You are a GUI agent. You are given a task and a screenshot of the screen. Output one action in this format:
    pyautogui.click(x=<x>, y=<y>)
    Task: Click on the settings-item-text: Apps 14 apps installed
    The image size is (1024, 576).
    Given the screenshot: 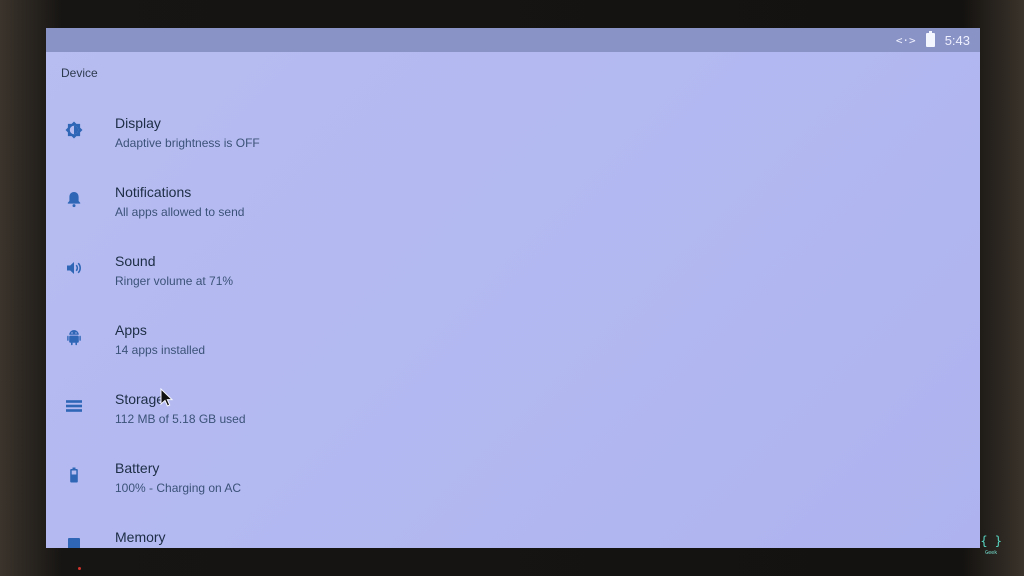 What is the action you would take?
    pyautogui.click(x=160, y=340)
    